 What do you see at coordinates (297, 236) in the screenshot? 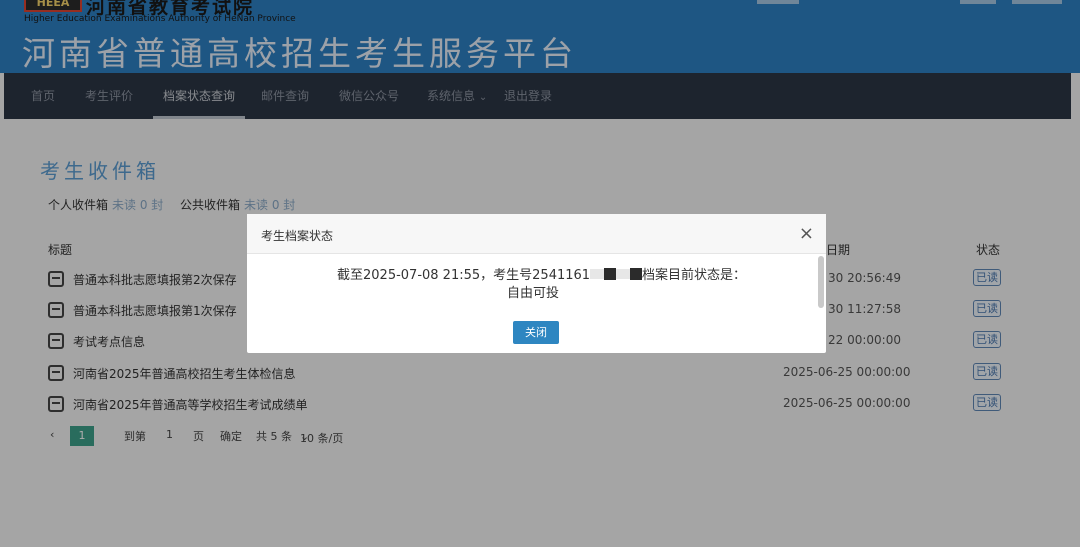
I see `dialog-title: 考生档案状态` at bounding box center [297, 236].